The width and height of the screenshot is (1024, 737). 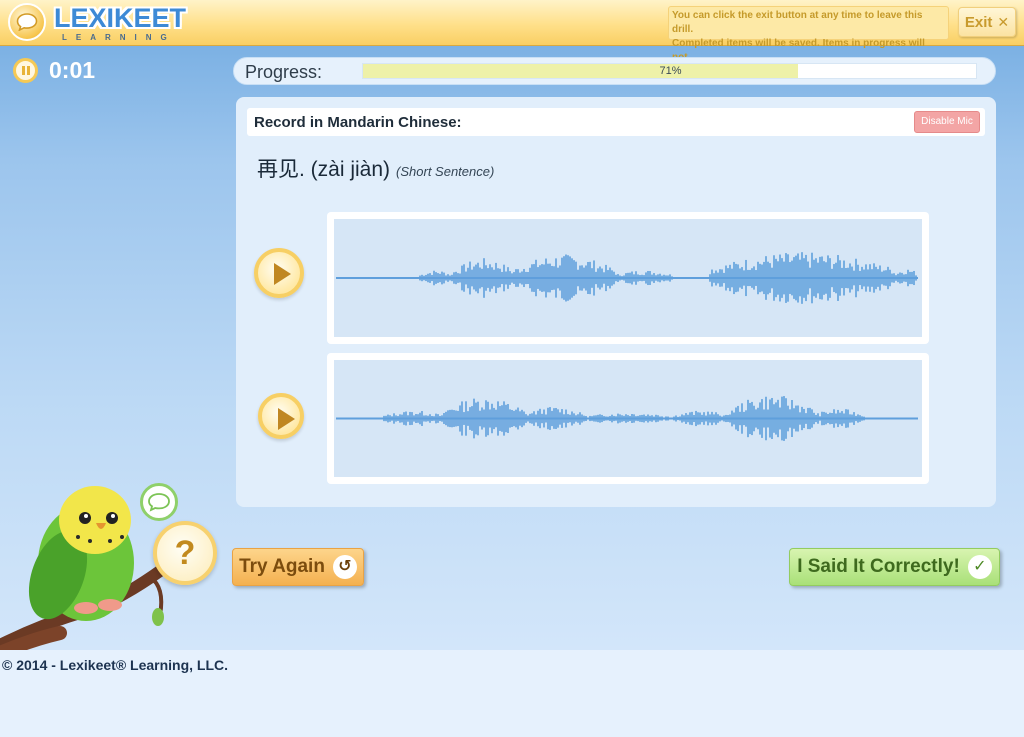 I want to click on reference-waveform-plot, so click(x=628, y=278).